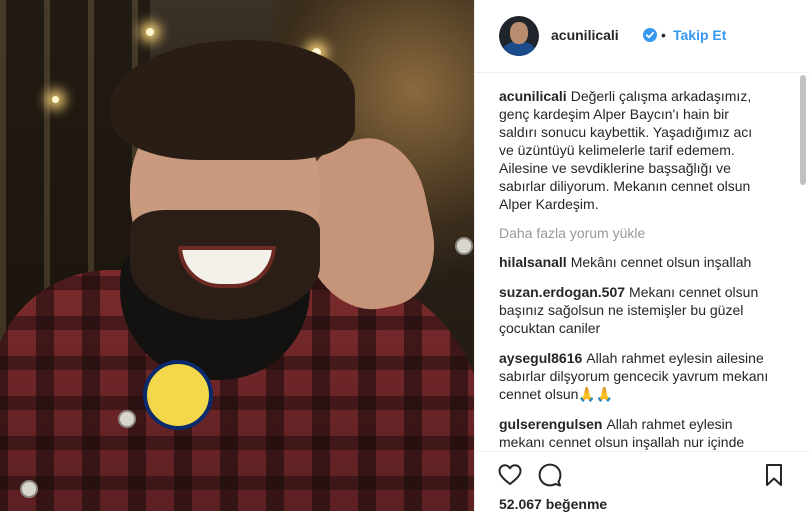 Image resolution: width=809 pixels, height=512 pixels. Describe the element at coordinates (550, 424) in the screenshot. I see `comment-author-link: gulserengulsen` at that location.